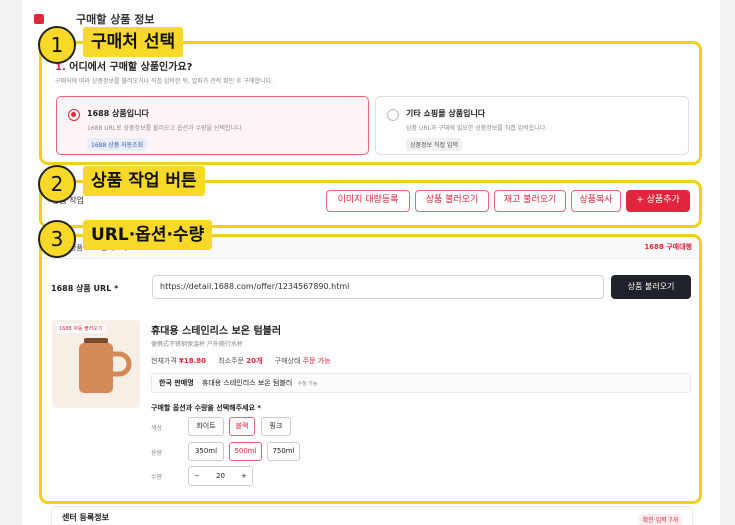 The width and height of the screenshot is (735, 525). I want to click on annotation-number-2: 2, so click(57, 184).